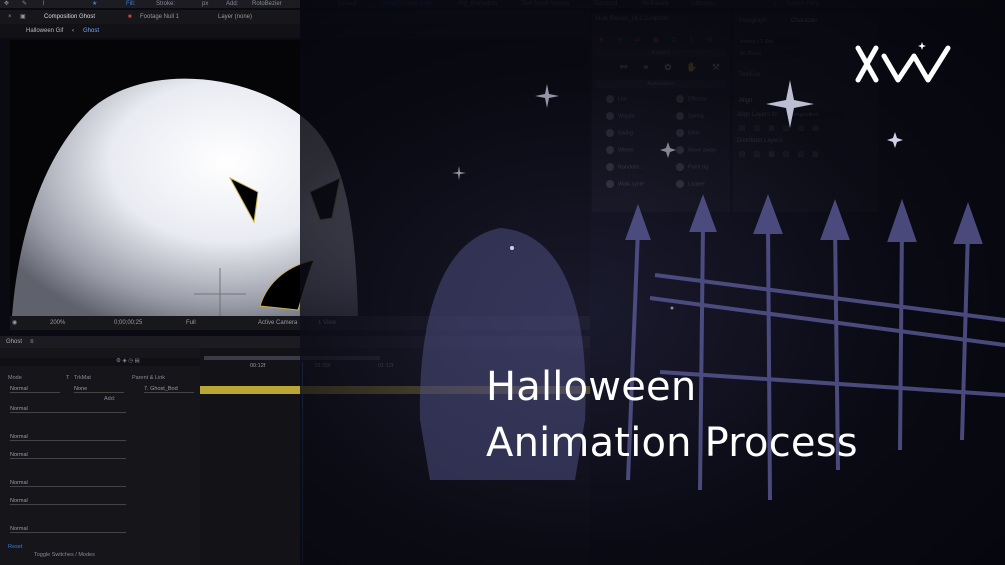 This screenshot has height=565, width=1005. I want to click on xw-logo, so click(903, 64).